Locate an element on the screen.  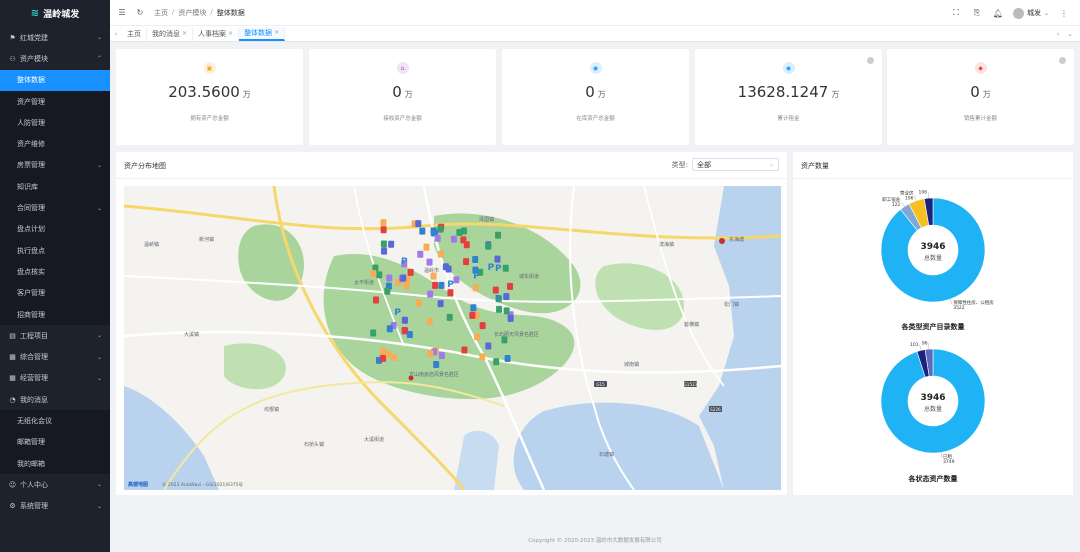
bay-area is located at coordinates (618, 446).